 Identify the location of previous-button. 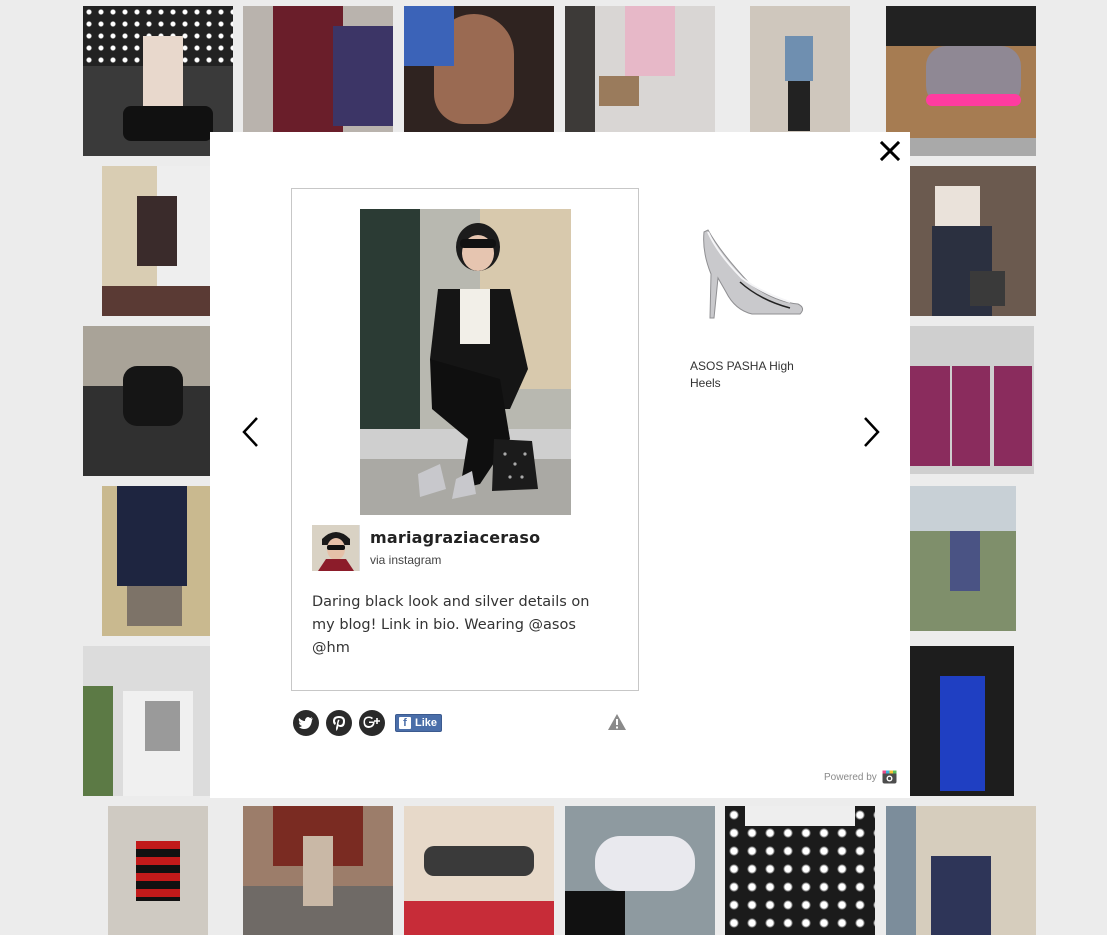
(252, 432).